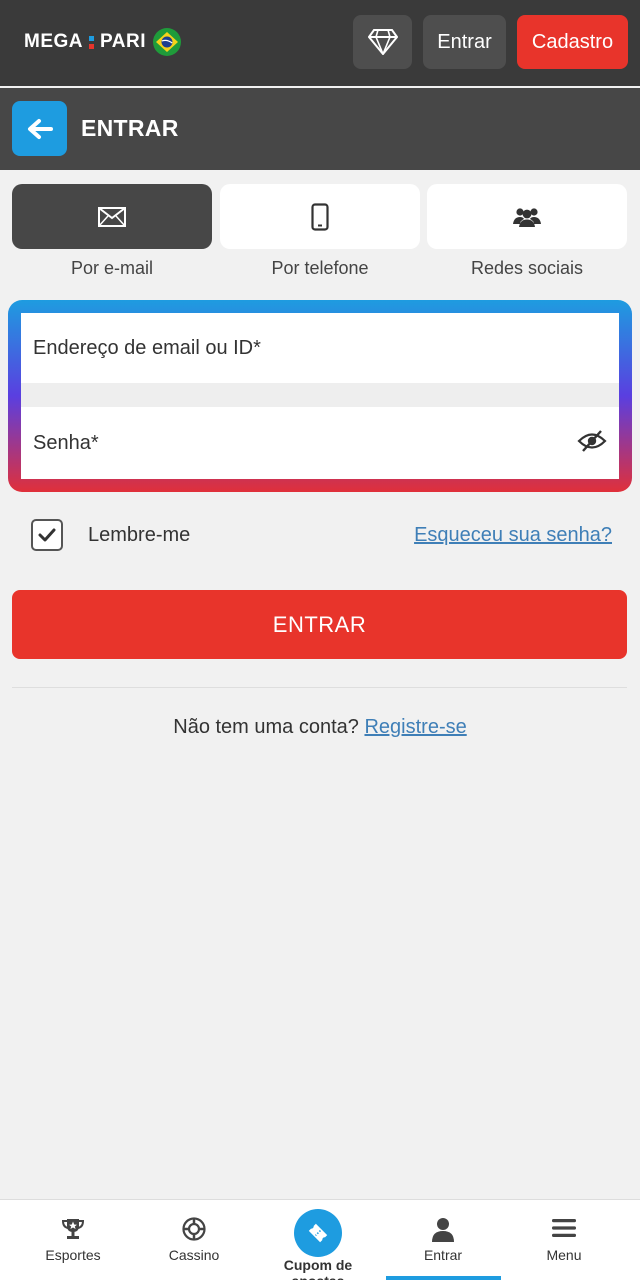 This screenshot has height=1280, width=640. I want to click on page-title: ENTRAR, so click(130, 128).